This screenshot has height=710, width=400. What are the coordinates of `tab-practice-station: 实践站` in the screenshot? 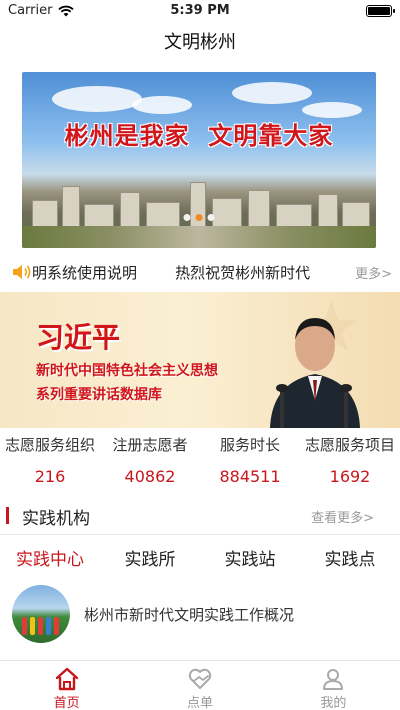 It's located at (250, 559).